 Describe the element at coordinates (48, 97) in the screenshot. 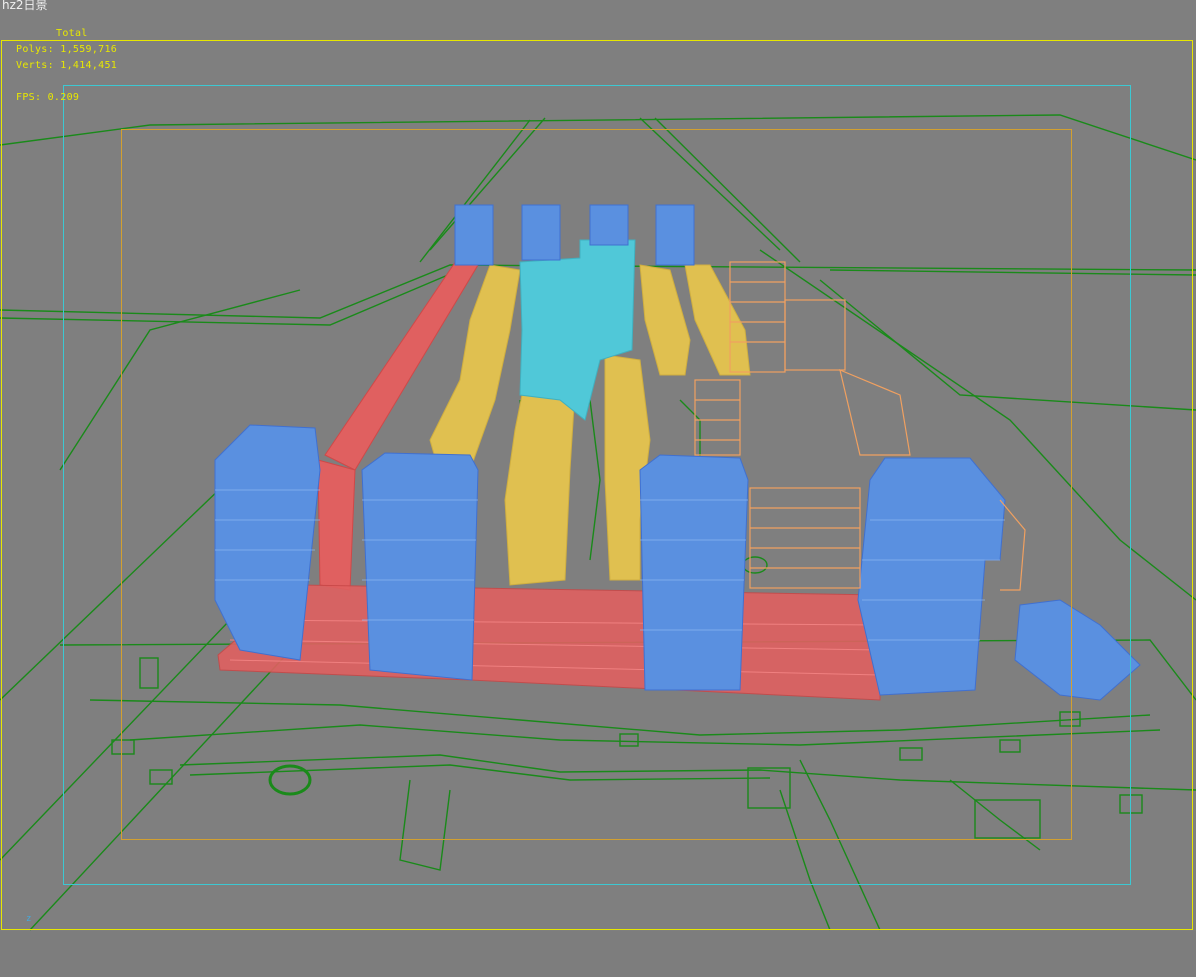

I see `fps-readout: FPS: 0.209` at that location.